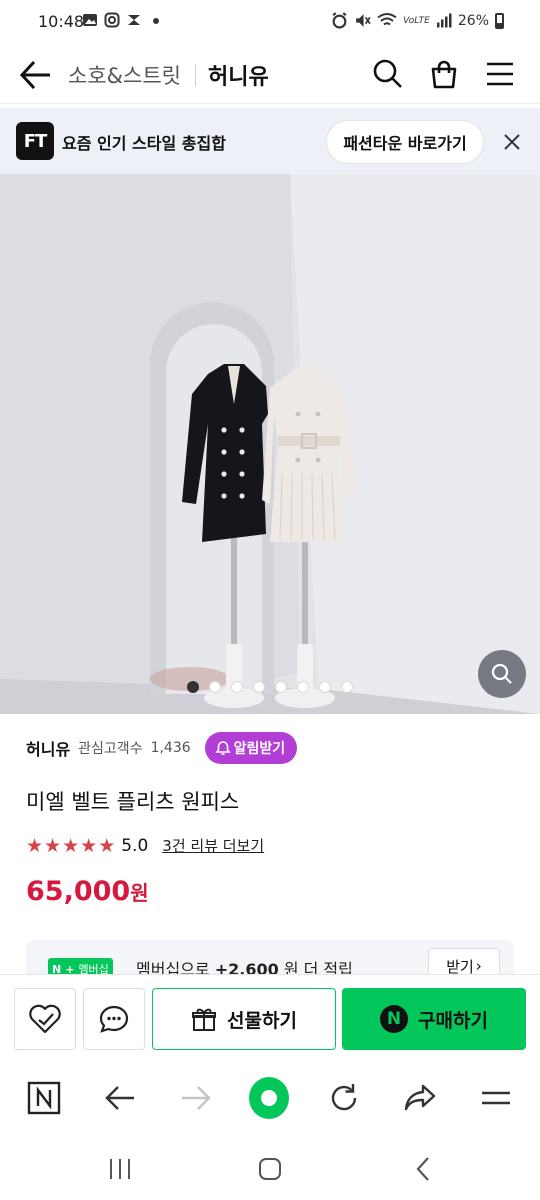 The width and height of the screenshot is (540, 1200). I want to click on review-more-link: 3건 리뷰 더보기, so click(213, 845).